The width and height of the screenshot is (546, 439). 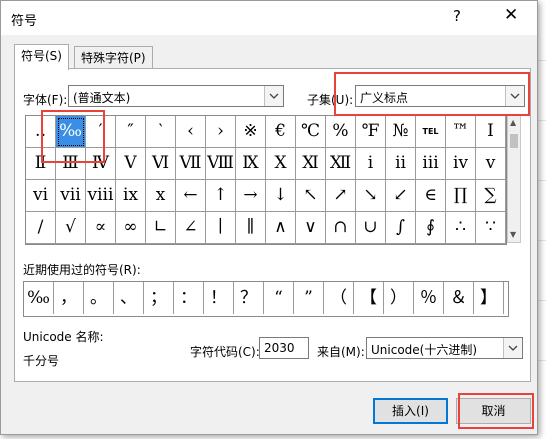 What do you see at coordinates (429, 298) in the screenshot?
I see `recent-symbol-cell: ％` at bounding box center [429, 298].